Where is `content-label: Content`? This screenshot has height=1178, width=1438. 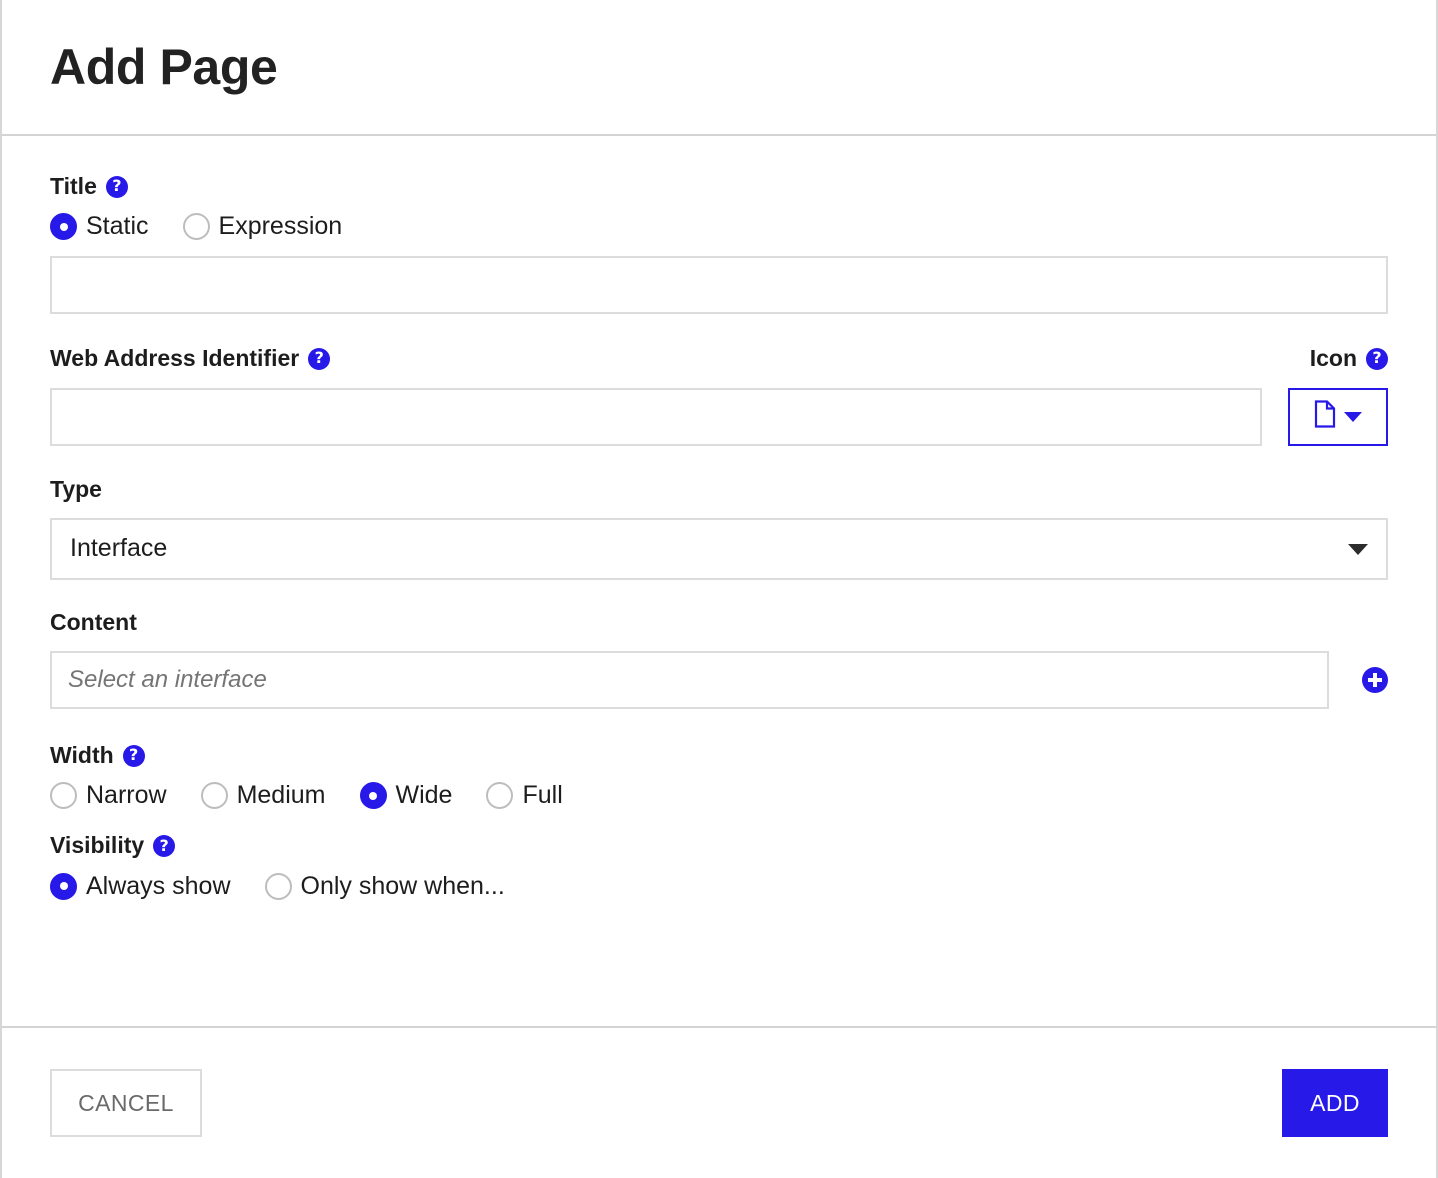 content-label: Content is located at coordinates (93, 621).